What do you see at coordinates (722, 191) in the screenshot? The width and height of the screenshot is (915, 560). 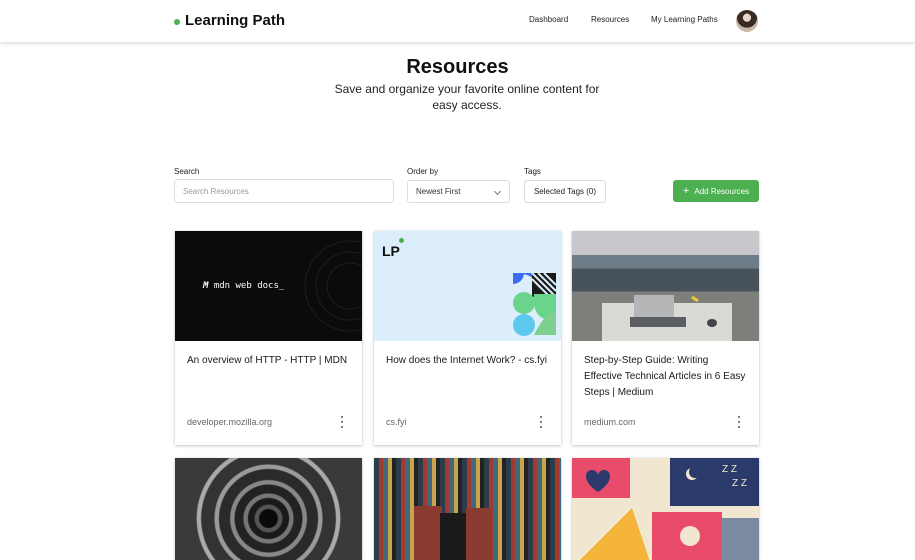 I see `add-resources-label: Add Resources` at bounding box center [722, 191].